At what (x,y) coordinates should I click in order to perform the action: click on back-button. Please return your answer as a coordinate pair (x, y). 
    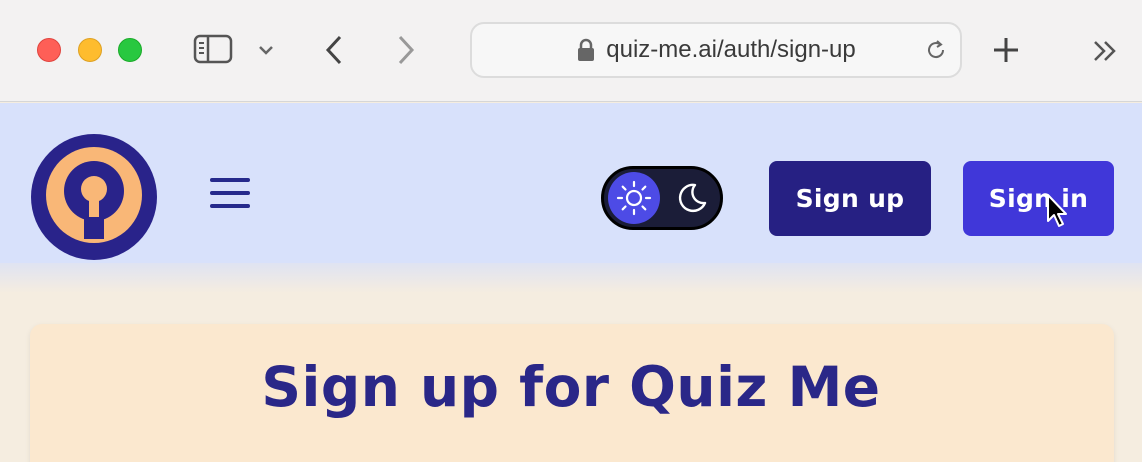
    Looking at the image, I should click on (334, 50).